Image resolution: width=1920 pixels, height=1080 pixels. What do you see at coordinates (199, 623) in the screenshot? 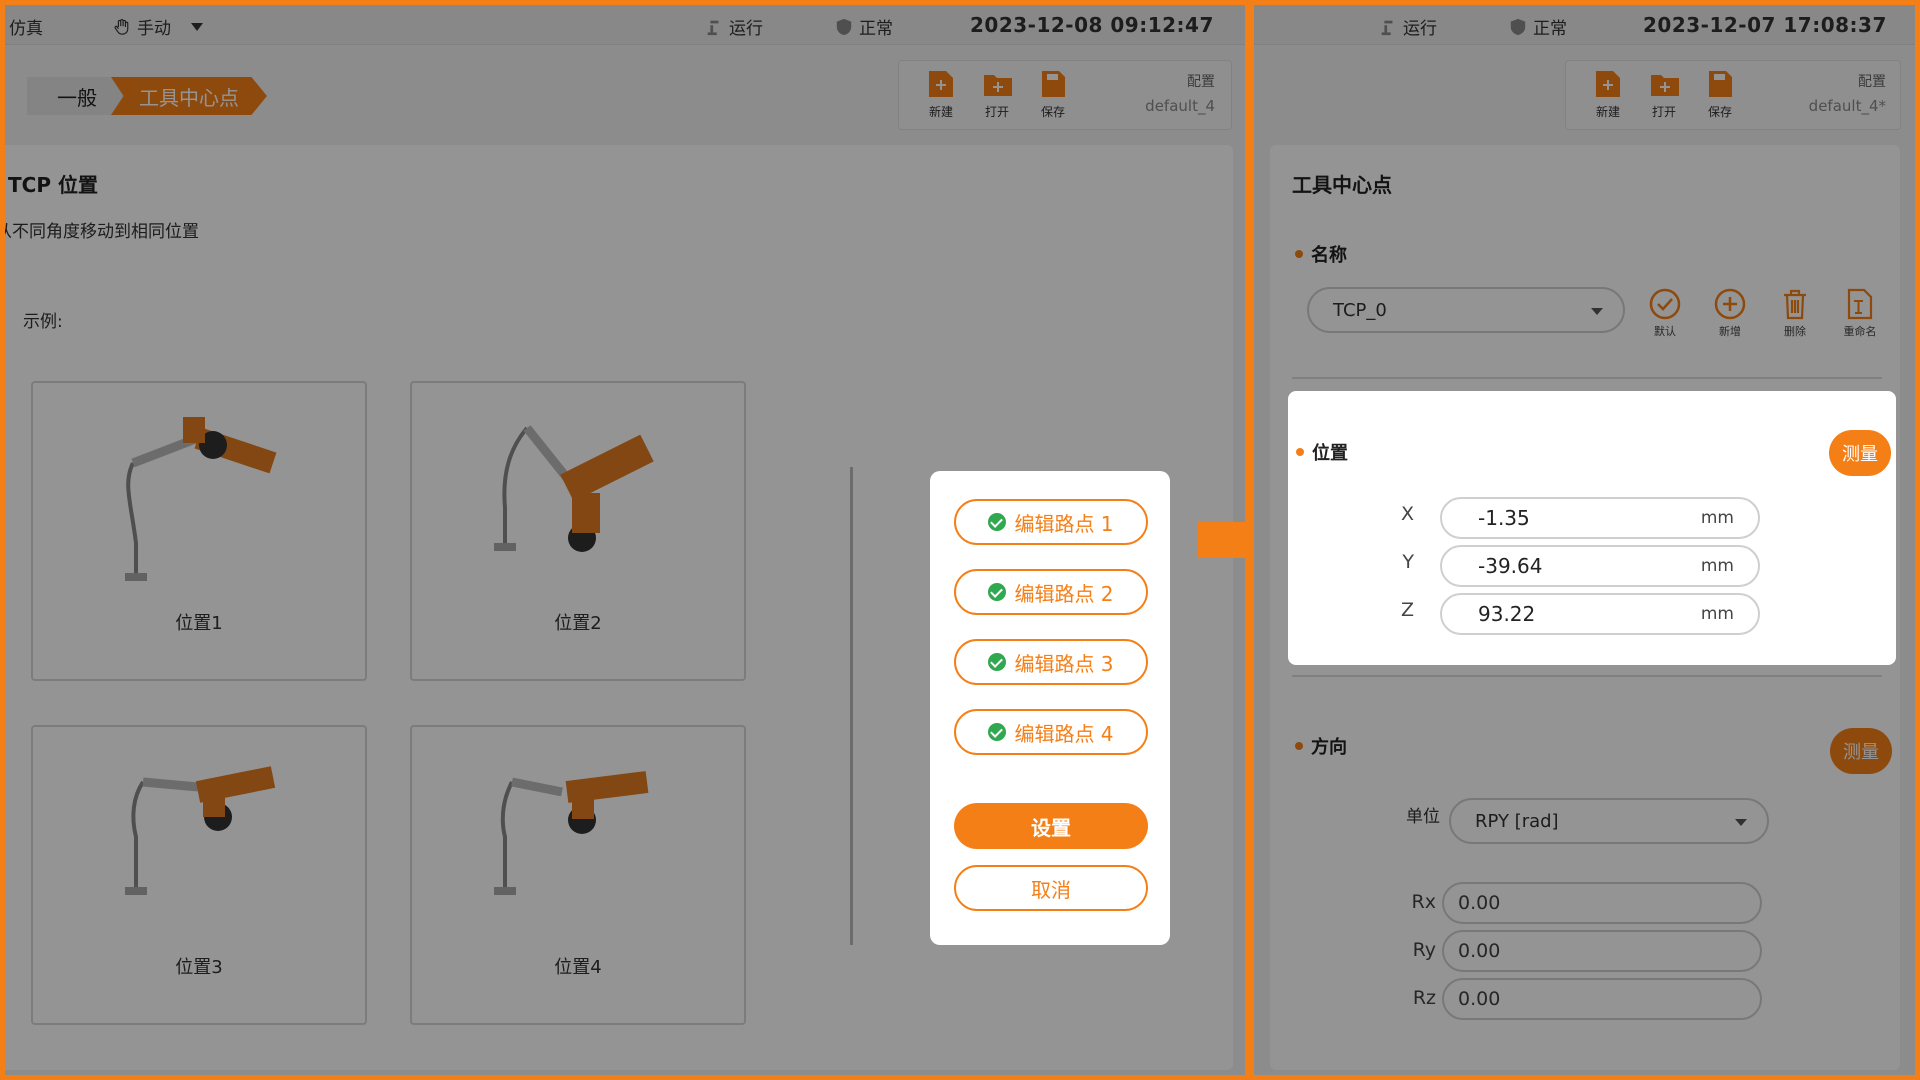
I see `position-1-label: 位置1` at bounding box center [199, 623].